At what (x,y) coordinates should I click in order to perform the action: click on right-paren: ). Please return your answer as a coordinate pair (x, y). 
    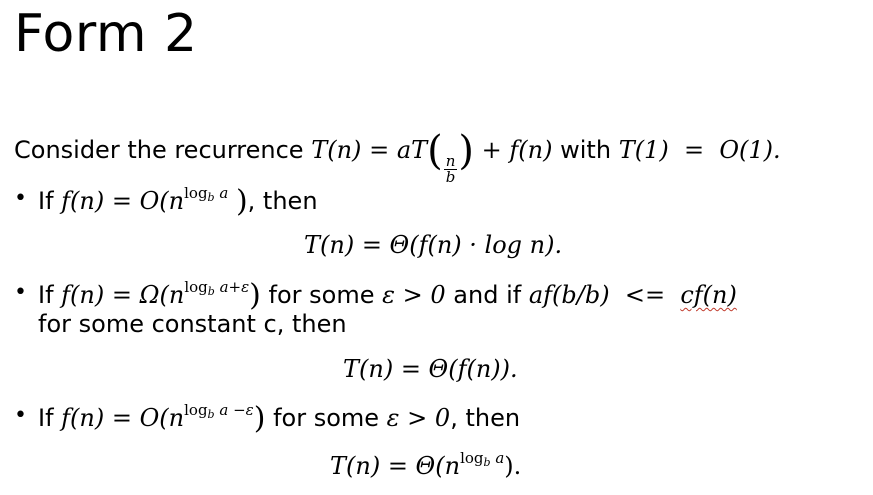
    Looking at the image, I should click on (466, 151).